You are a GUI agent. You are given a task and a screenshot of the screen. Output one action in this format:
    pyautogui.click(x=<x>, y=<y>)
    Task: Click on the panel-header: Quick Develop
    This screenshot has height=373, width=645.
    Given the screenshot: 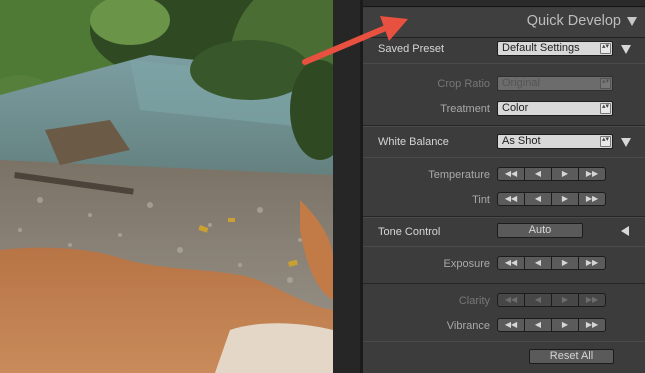 What is the action you would take?
    pyautogui.click(x=504, y=23)
    